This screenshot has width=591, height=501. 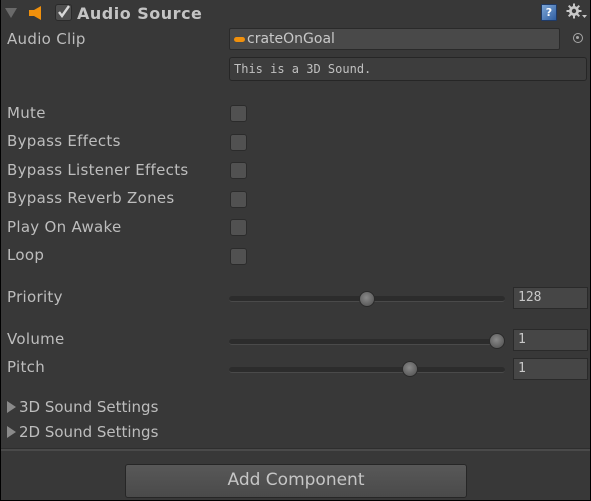 What do you see at coordinates (238, 199) in the screenshot?
I see `bypass-reverb-zones-checkbox` at bounding box center [238, 199].